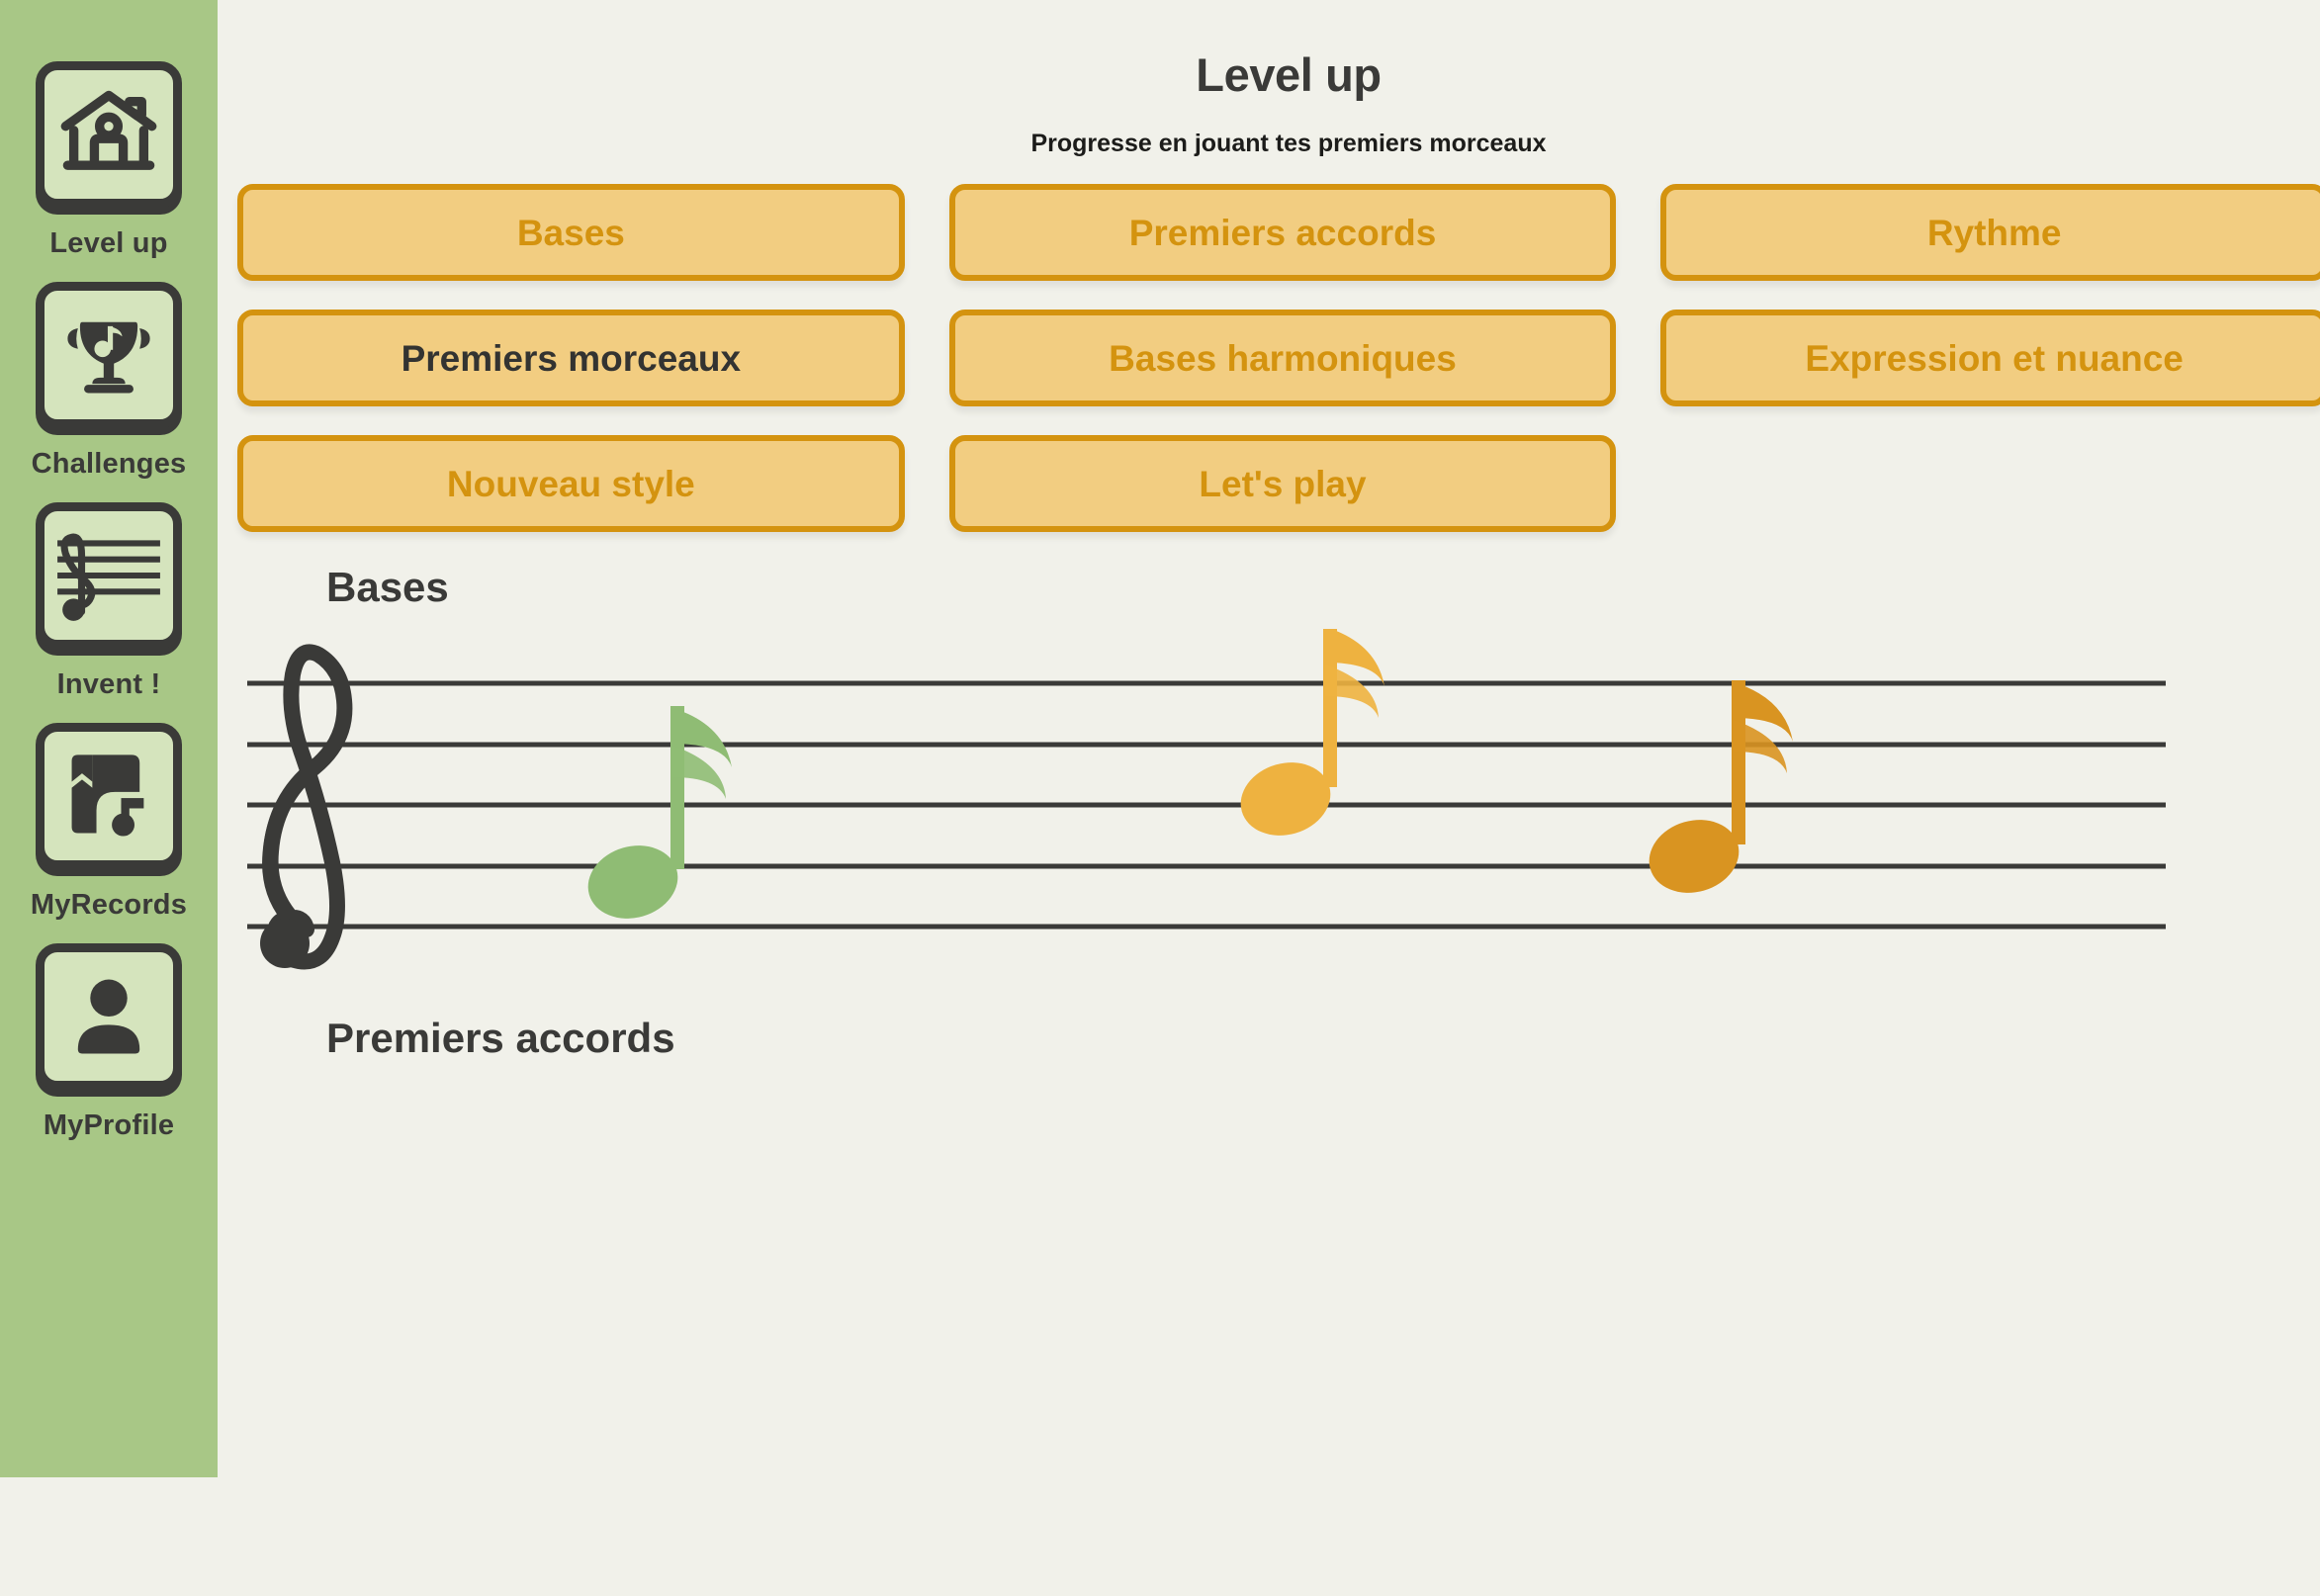 The height and width of the screenshot is (1596, 2320). What do you see at coordinates (108, 243) in the screenshot?
I see `sidebar-item-label: Level up` at bounding box center [108, 243].